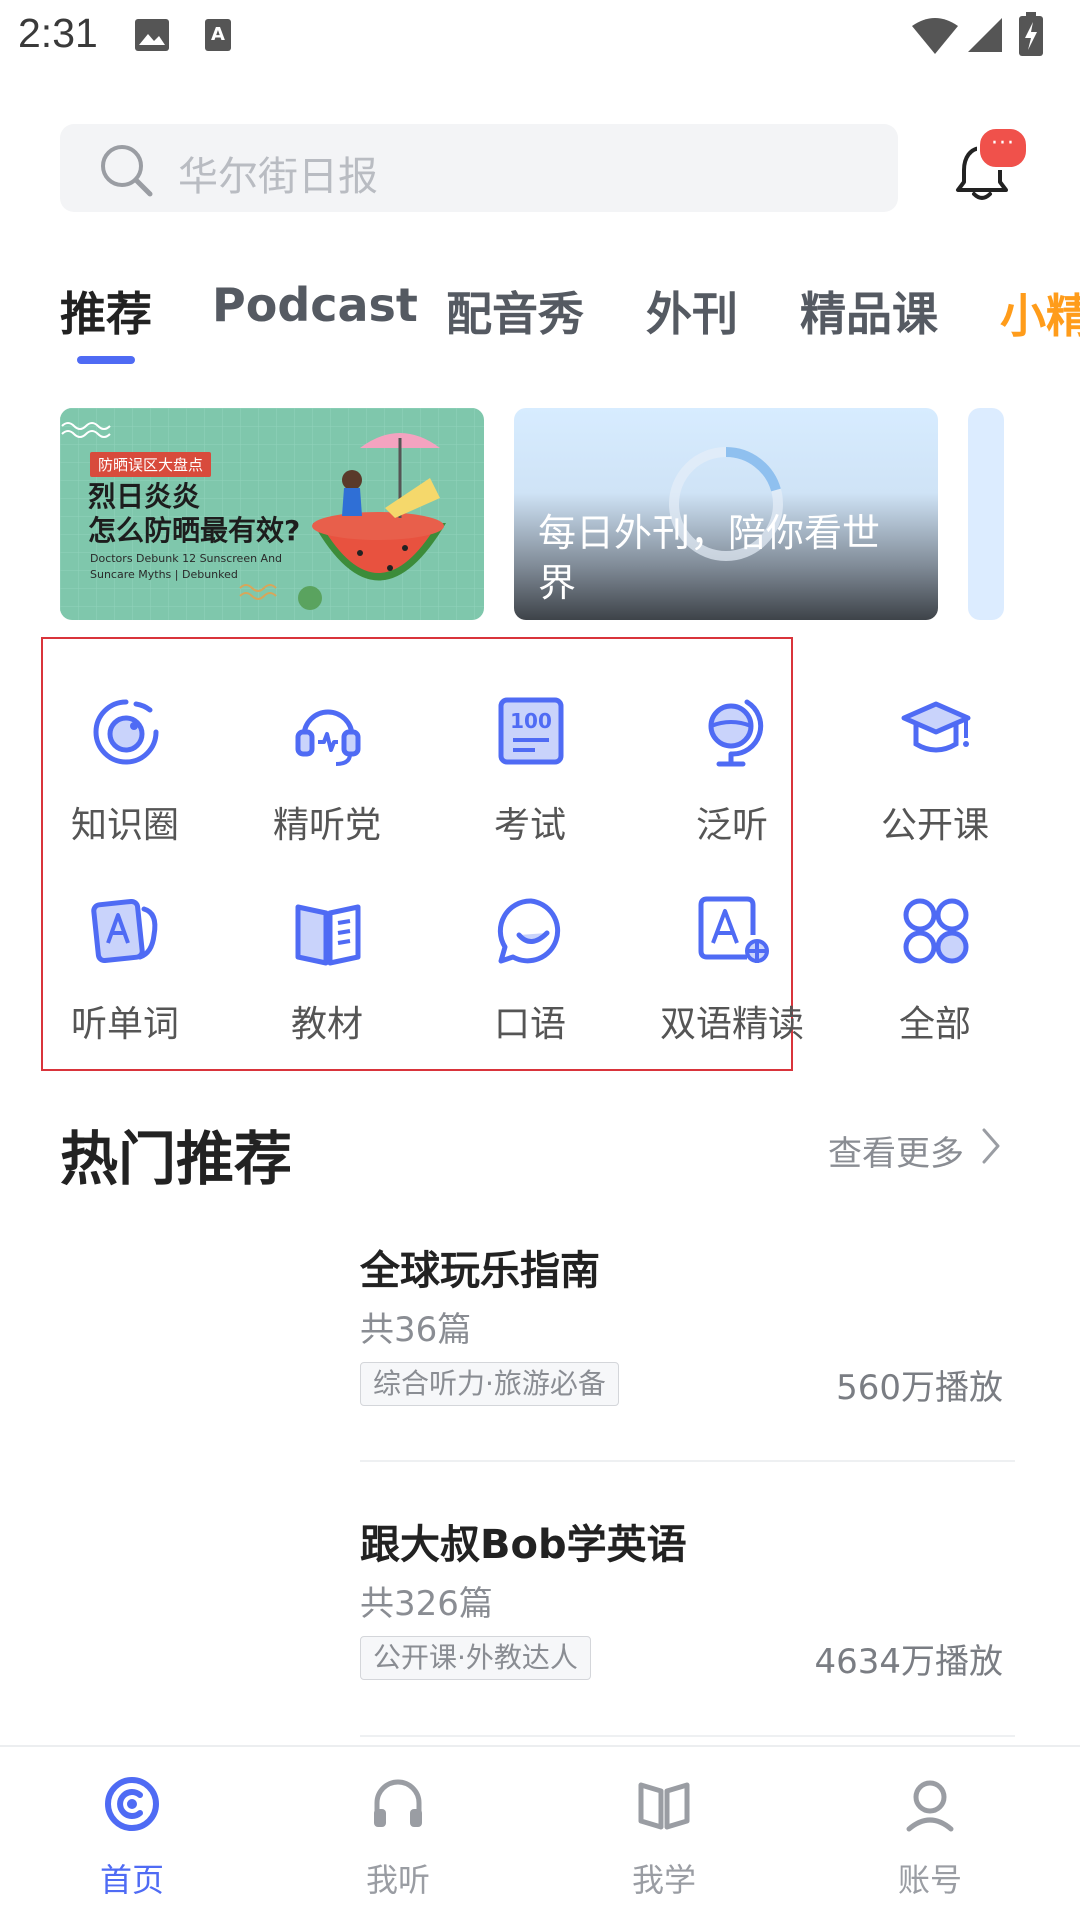 The image size is (1080, 1922). What do you see at coordinates (935, 36) in the screenshot?
I see `wifi-icon` at bounding box center [935, 36].